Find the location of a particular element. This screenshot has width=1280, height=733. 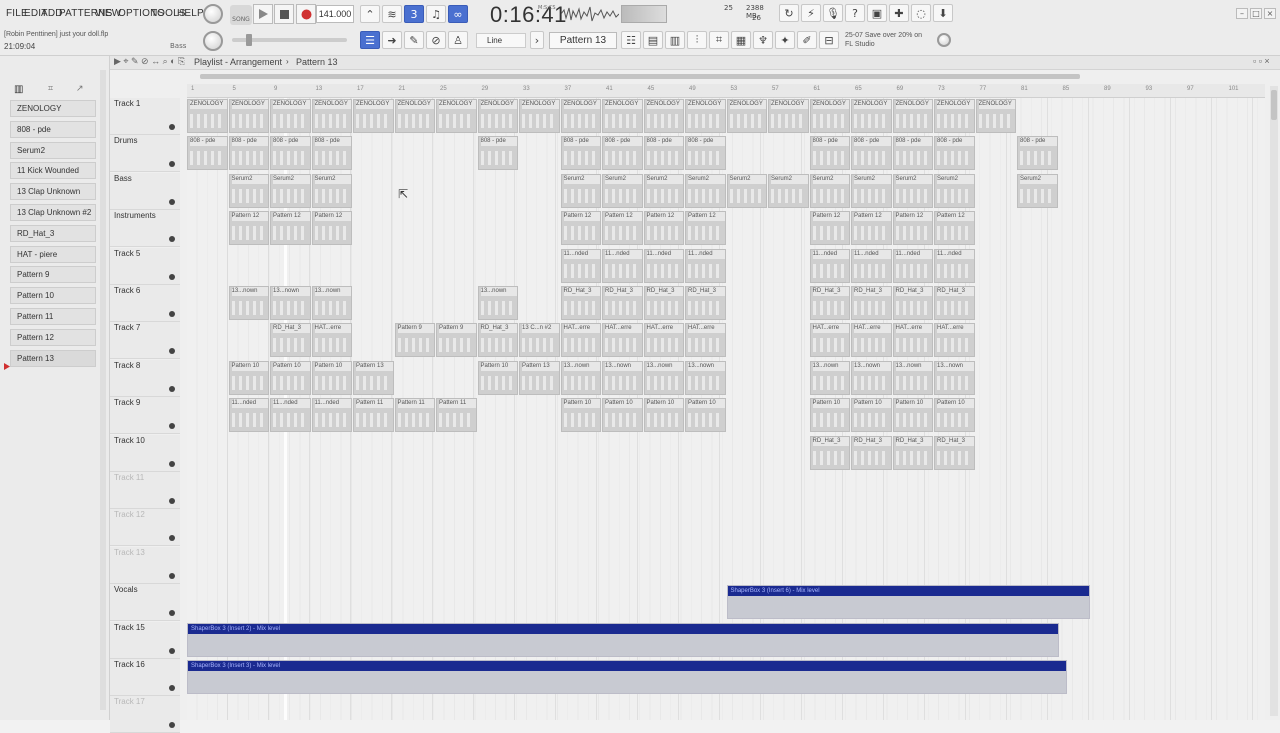

track-header: Track 9 is located at coordinates (145, 416).